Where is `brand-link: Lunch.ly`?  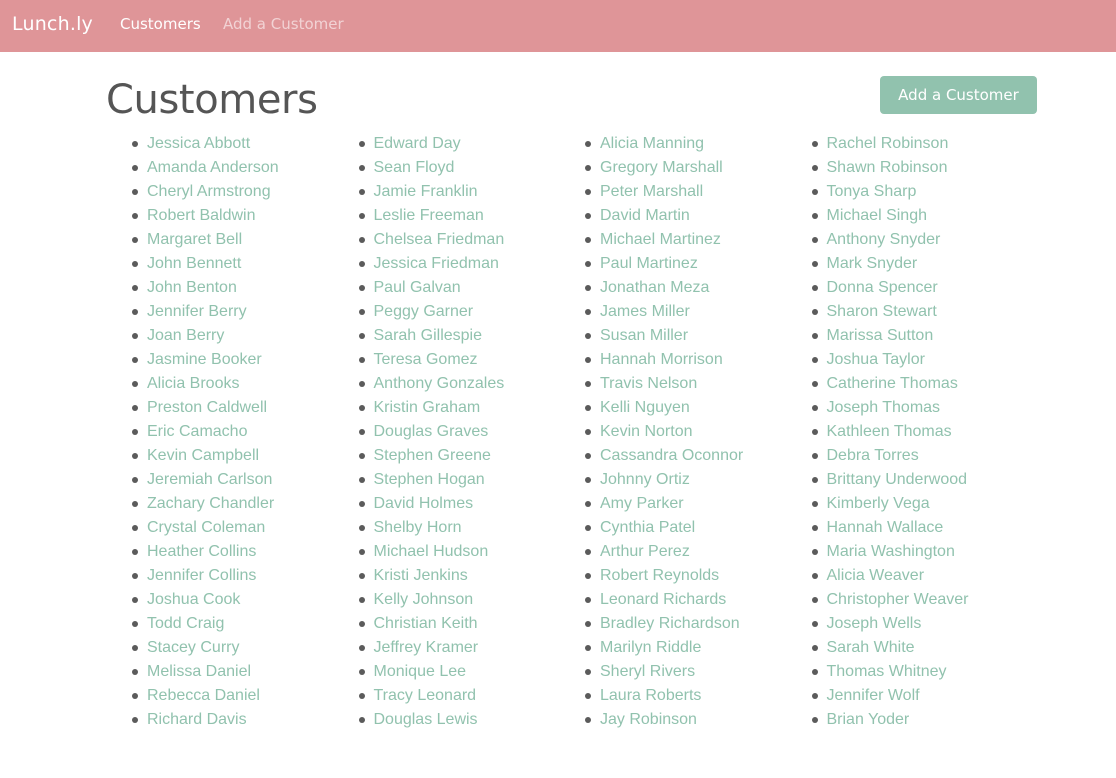
brand-link: Lunch.ly is located at coordinates (52, 24).